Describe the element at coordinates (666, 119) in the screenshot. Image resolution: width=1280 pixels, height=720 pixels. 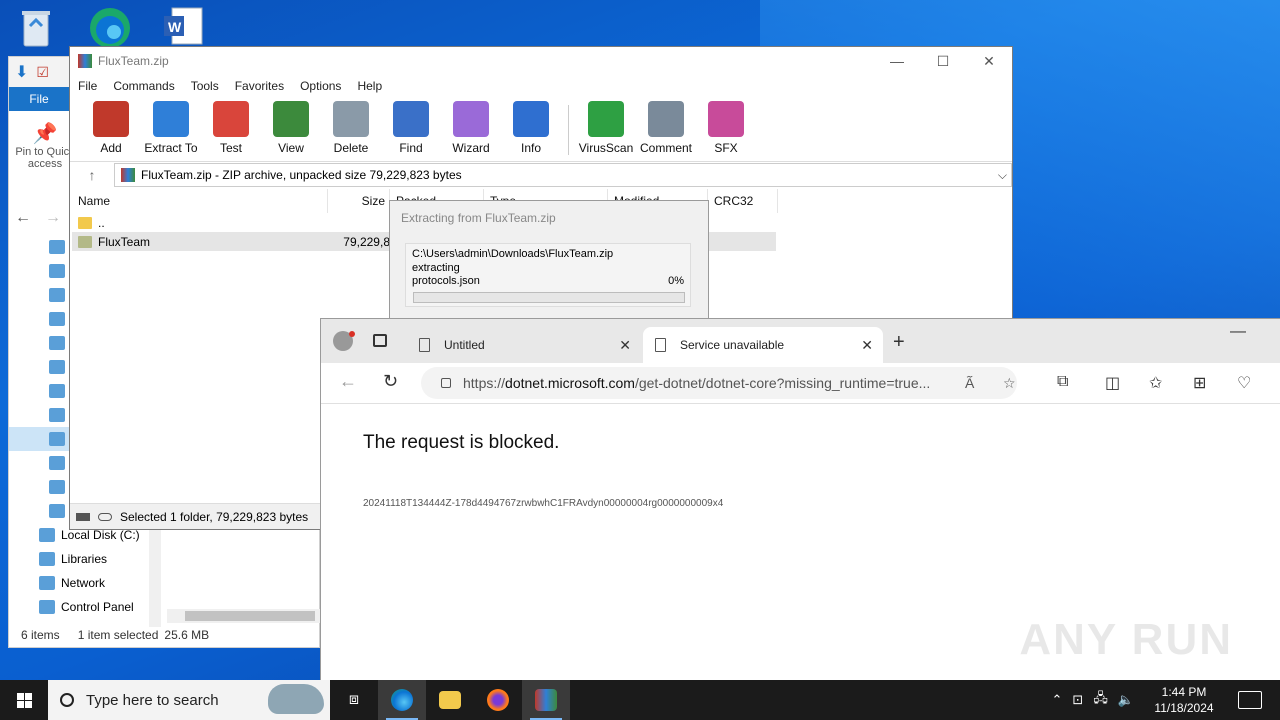
I see `comment-icon` at that location.